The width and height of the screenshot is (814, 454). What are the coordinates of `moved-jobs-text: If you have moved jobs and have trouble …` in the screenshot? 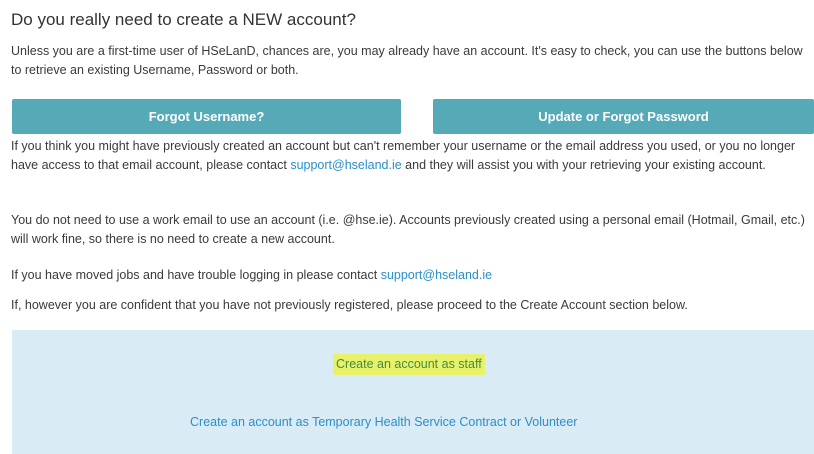 It's located at (196, 275).